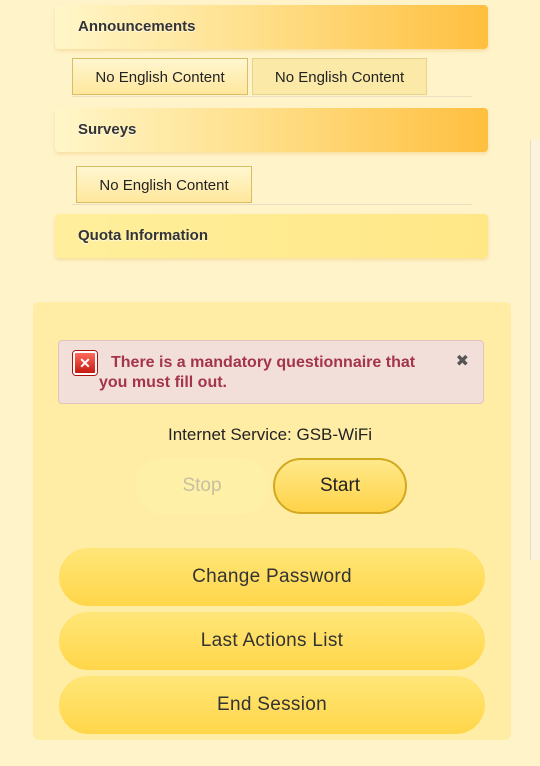  What do you see at coordinates (270, 434) in the screenshot?
I see `internet-service-label: Internet Service: GSB-WiFi` at bounding box center [270, 434].